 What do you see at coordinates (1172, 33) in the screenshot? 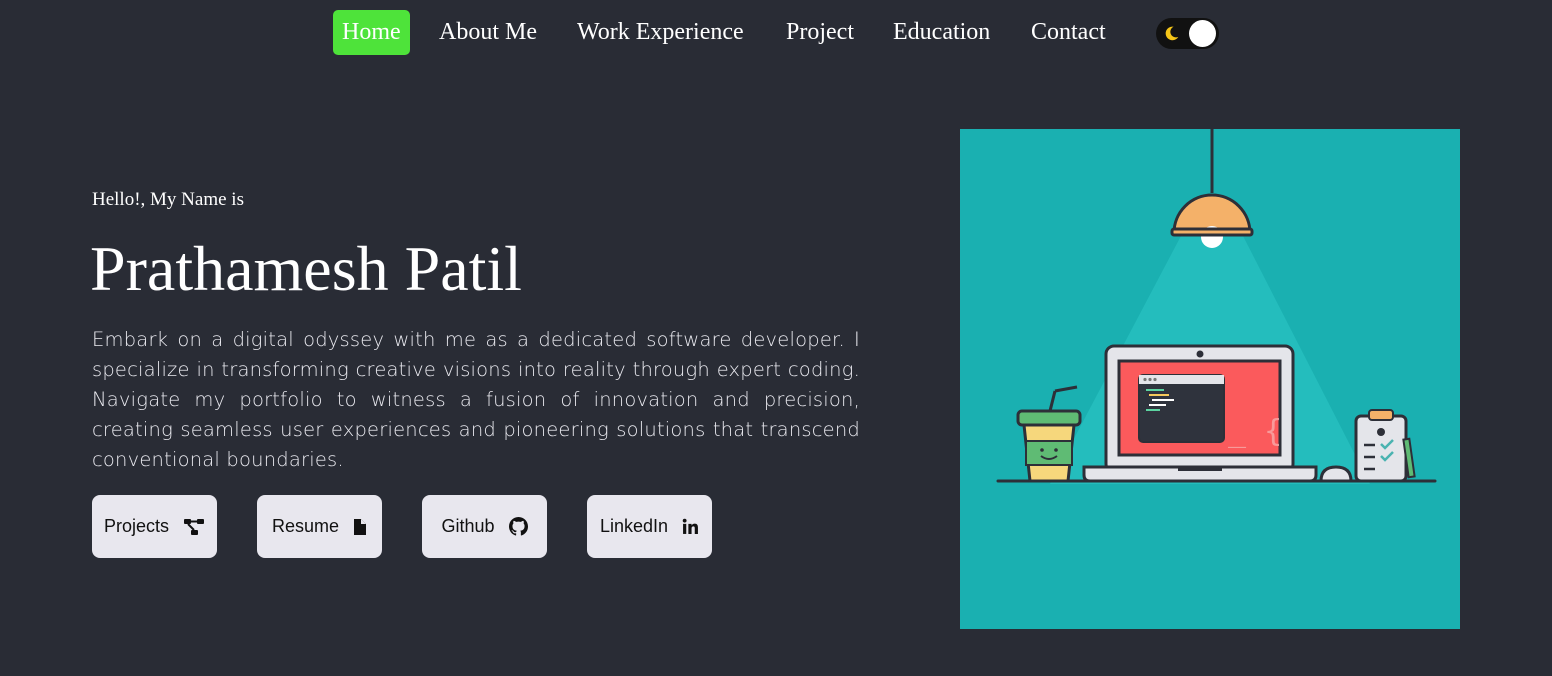
I see `moon-icon` at bounding box center [1172, 33].